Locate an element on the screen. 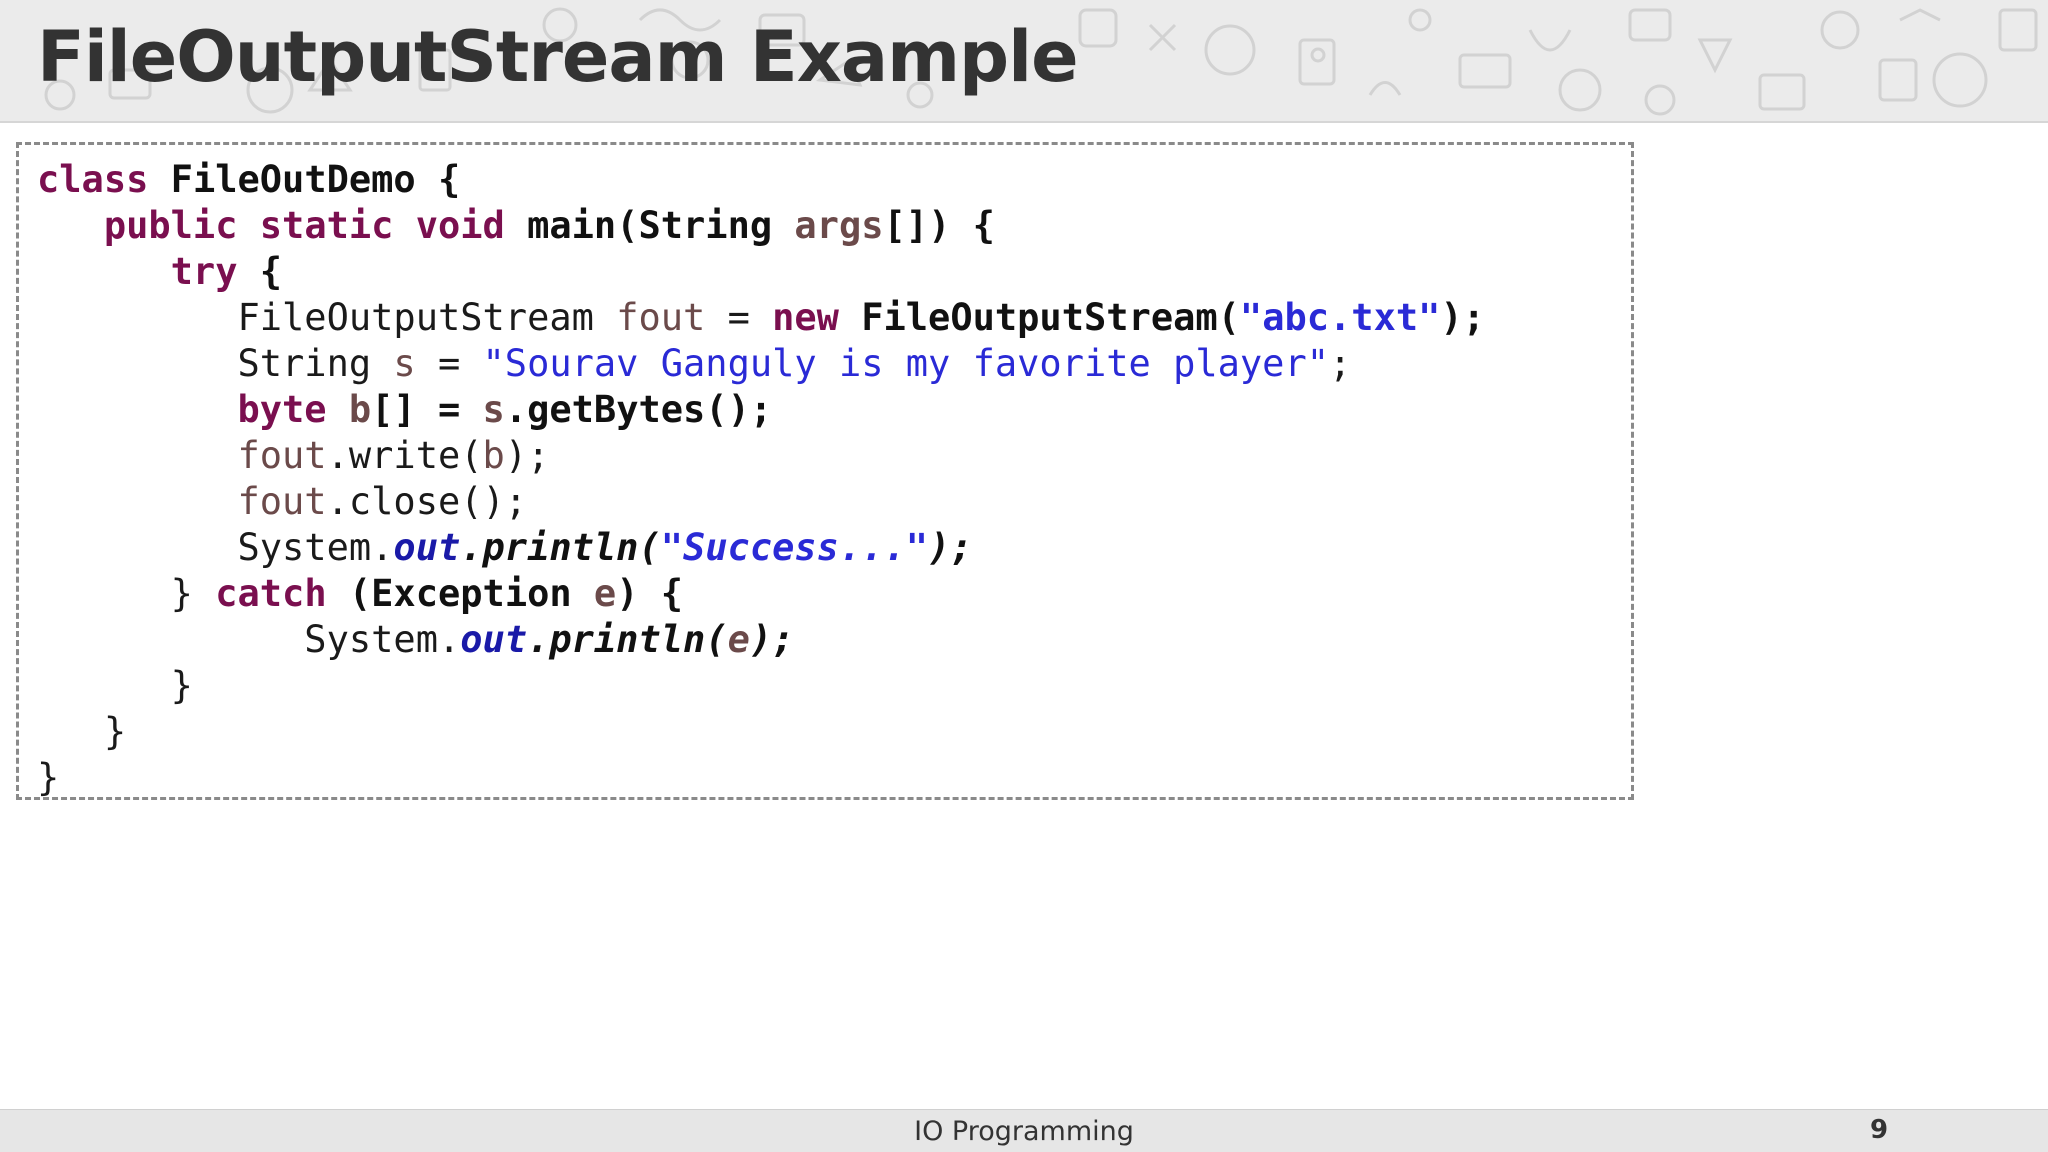 Image resolution: width=2048 pixels, height=1152 pixels. code-token: [] = is located at coordinates (427, 409).